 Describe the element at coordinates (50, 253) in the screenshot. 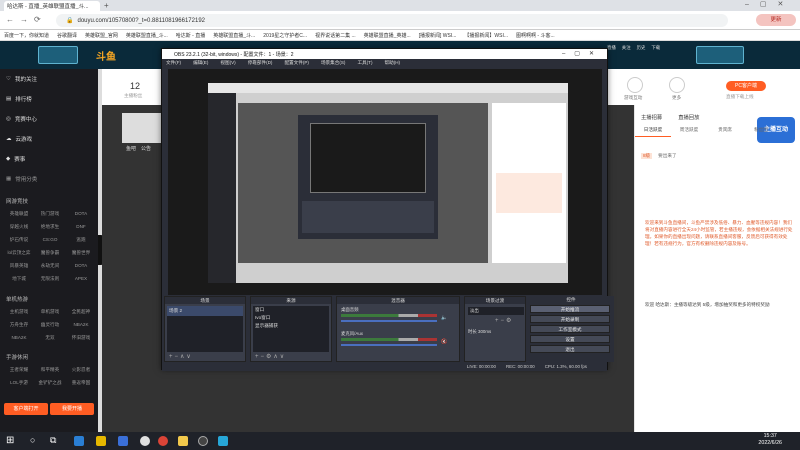

I see `category-link: 魔兽争霸` at that location.